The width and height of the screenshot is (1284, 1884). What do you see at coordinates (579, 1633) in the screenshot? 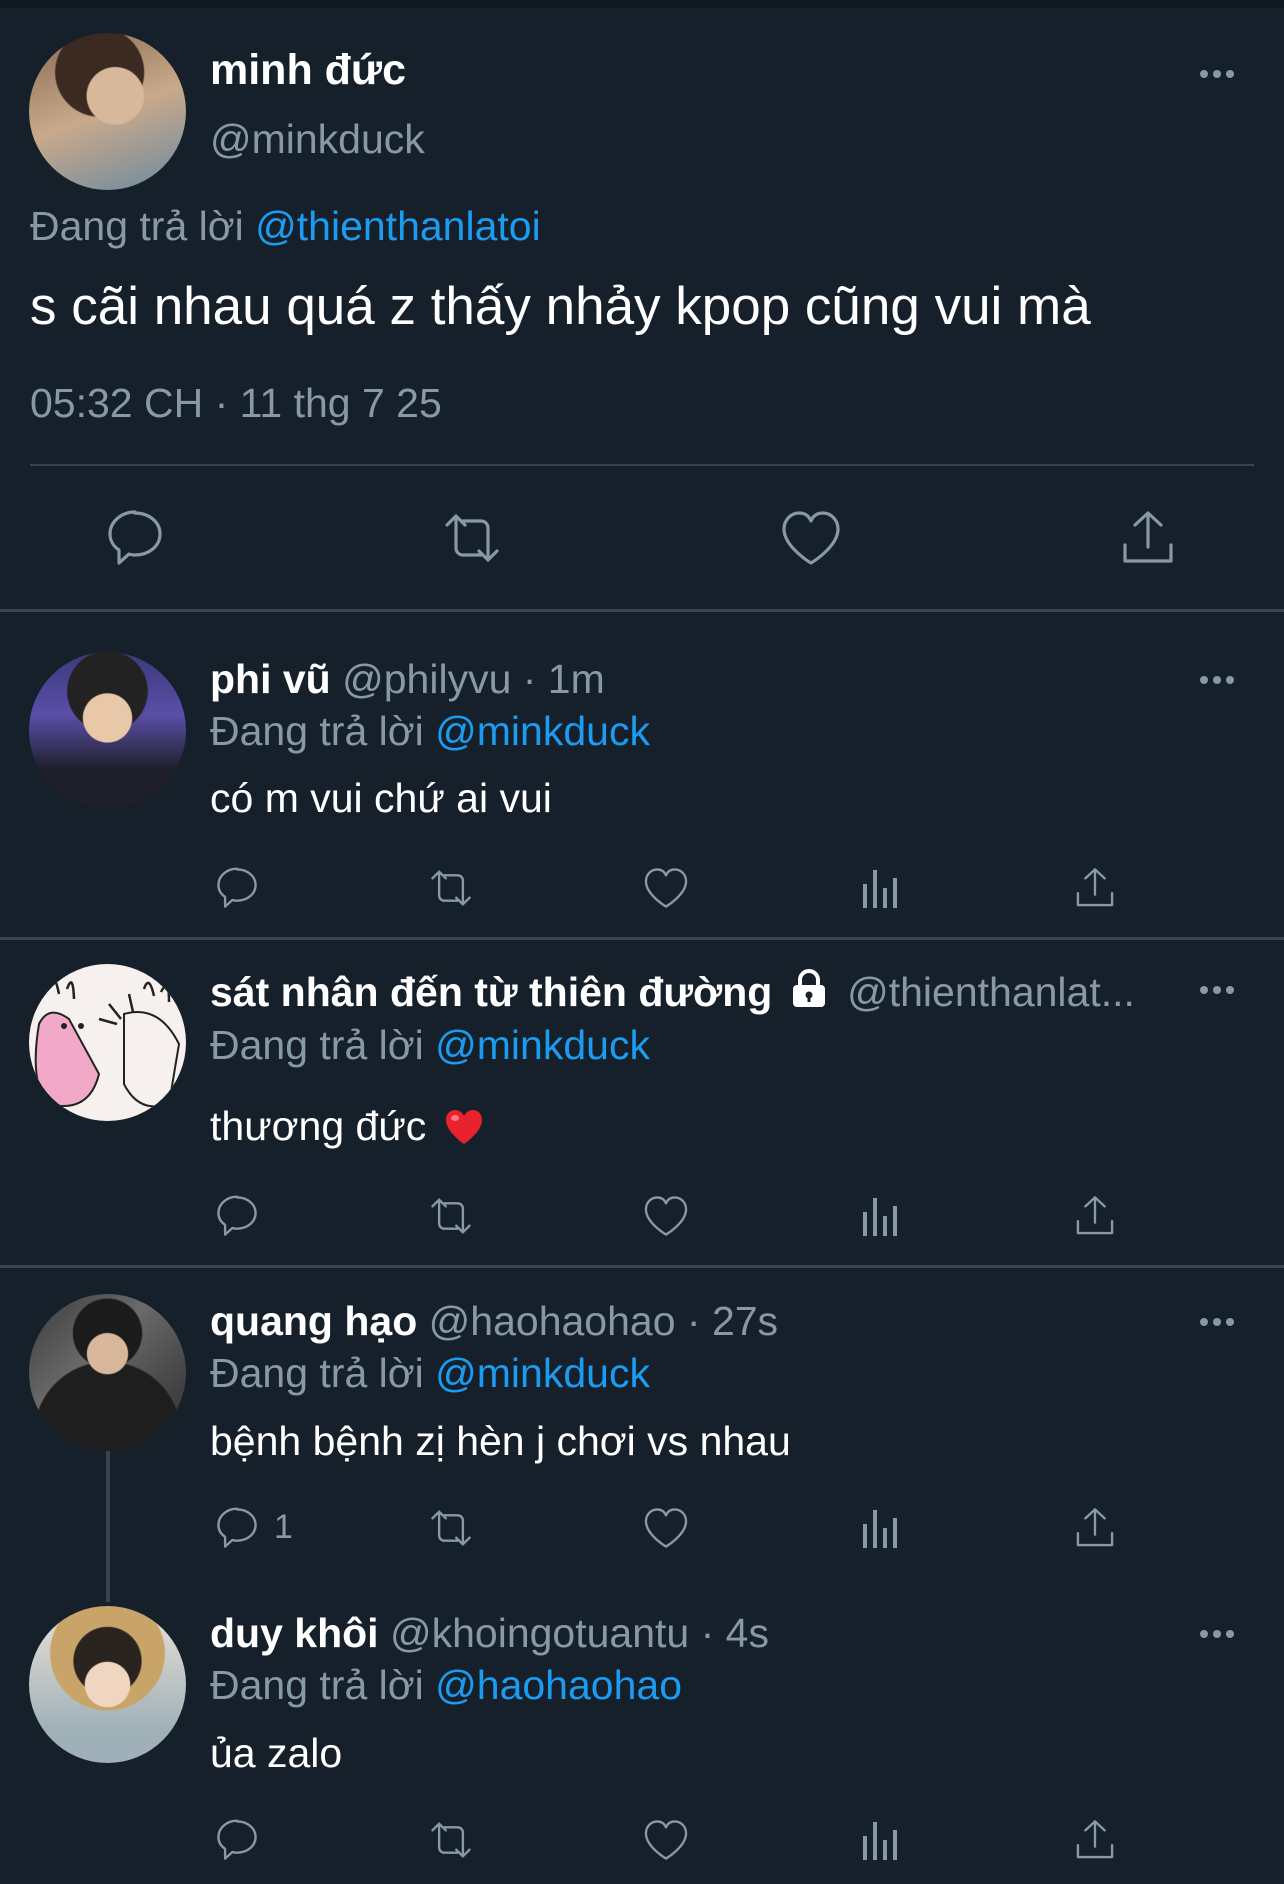
I see `author-meta: @khoingotuantu · 4s` at bounding box center [579, 1633].